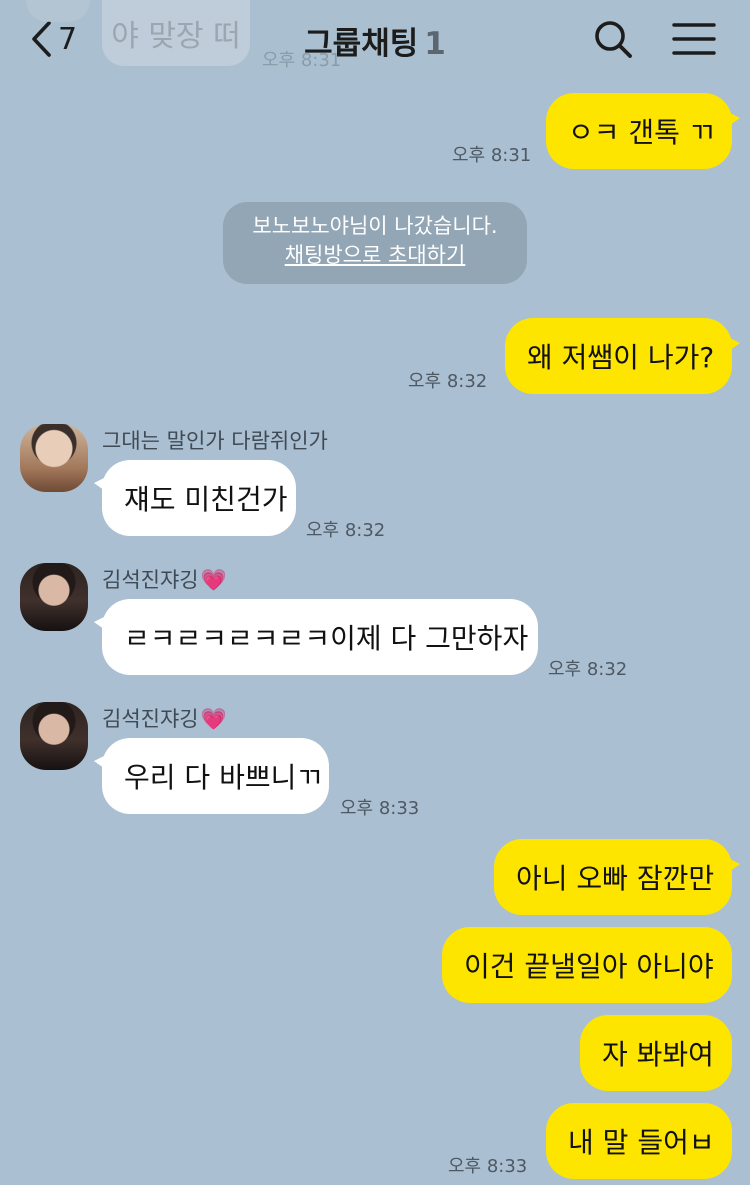  I want to click on member-count: 1, so click(435, 44).